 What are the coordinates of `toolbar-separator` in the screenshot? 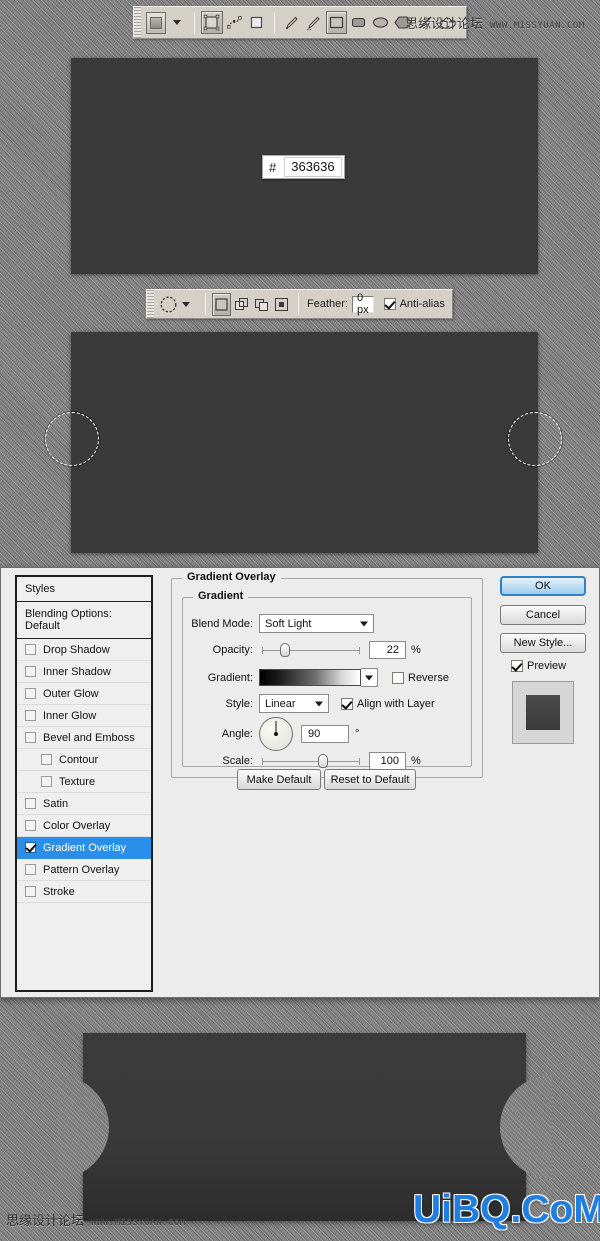 It's located at (205, 304).